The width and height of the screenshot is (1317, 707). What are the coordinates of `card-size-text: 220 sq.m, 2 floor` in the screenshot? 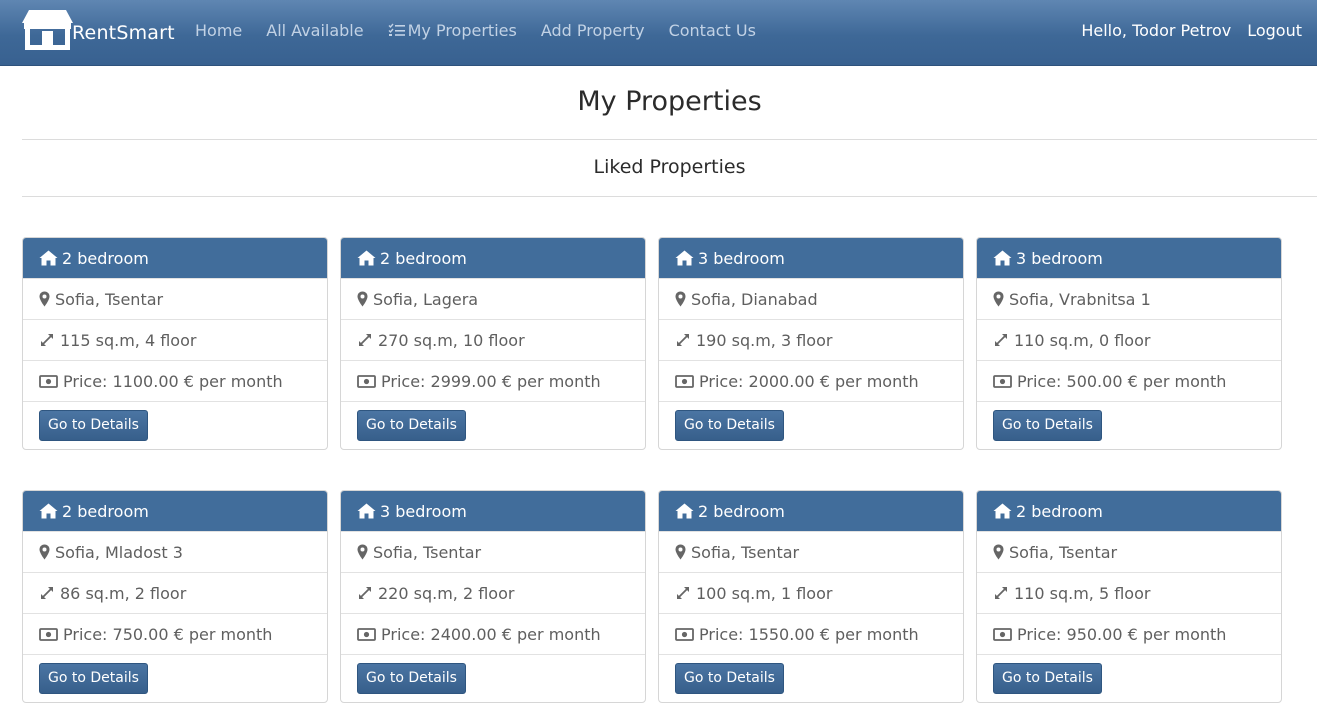 It's located at (446, 593).